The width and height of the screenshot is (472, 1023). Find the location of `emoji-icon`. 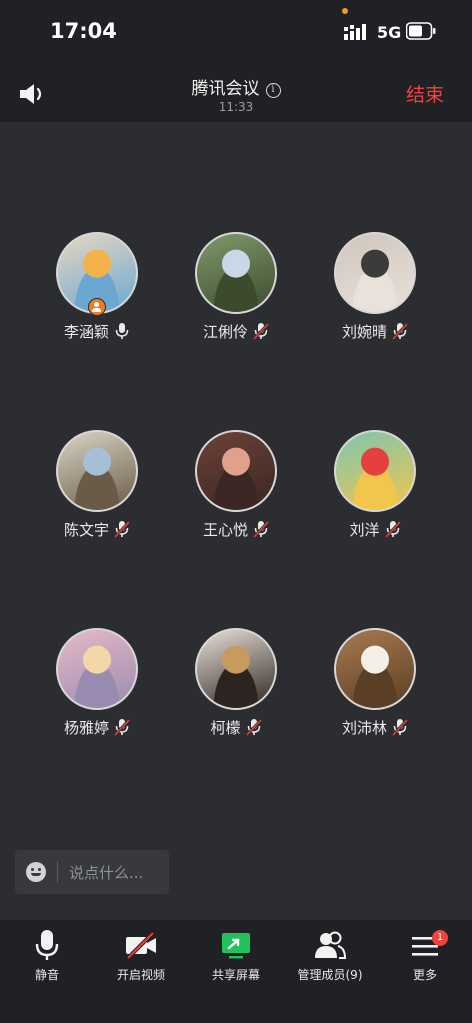

emoji-icon is located at coordinates (36, 872).